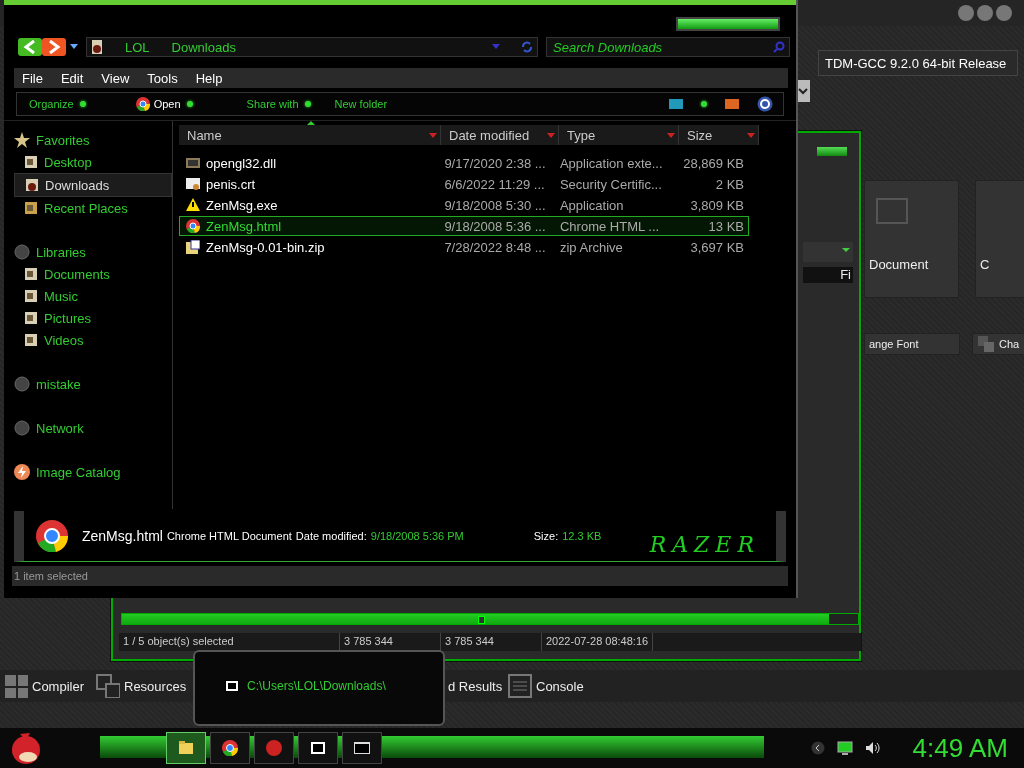  Describe the element at coordinates (960, 748) in the screenshot. I see `clock: 4:49 AM` at that location.